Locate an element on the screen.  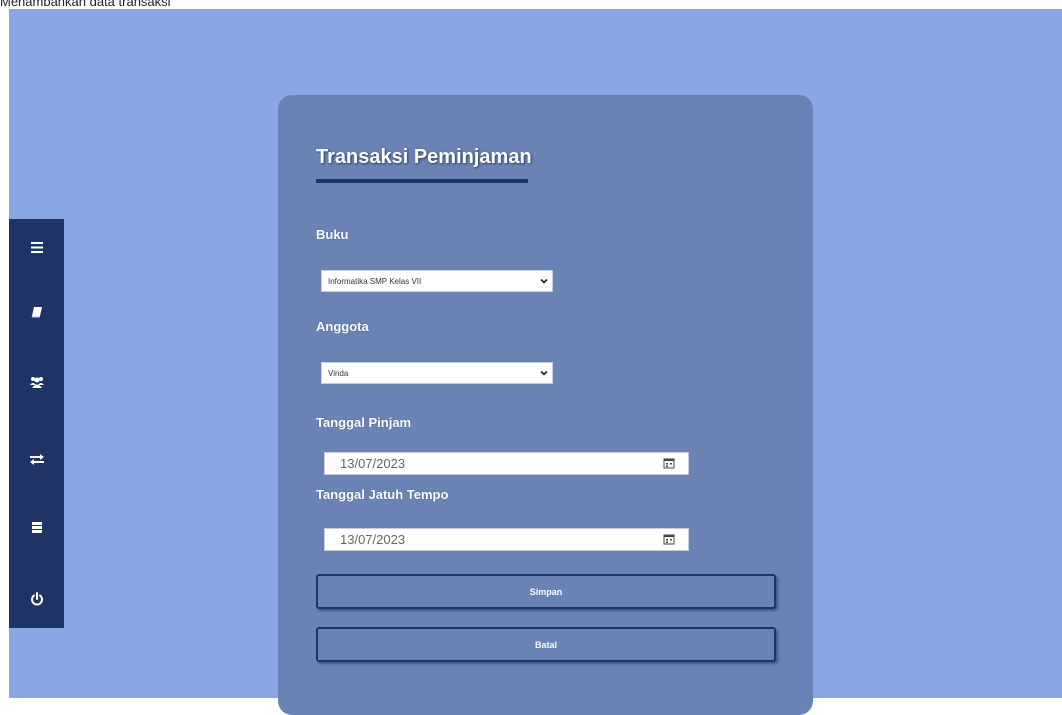
page-title: Transaksi Peminjaman is located at coordinates (424, 157).